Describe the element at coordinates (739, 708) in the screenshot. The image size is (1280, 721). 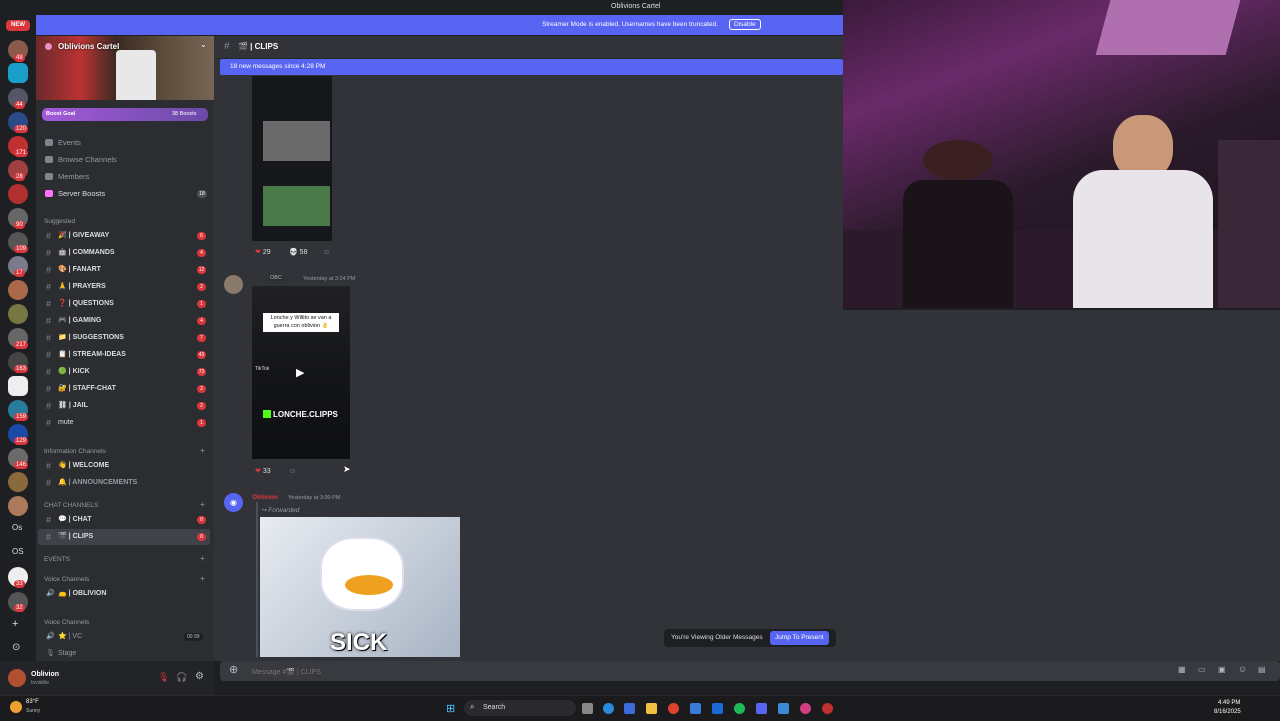
I see `spotify-icon` at that location.